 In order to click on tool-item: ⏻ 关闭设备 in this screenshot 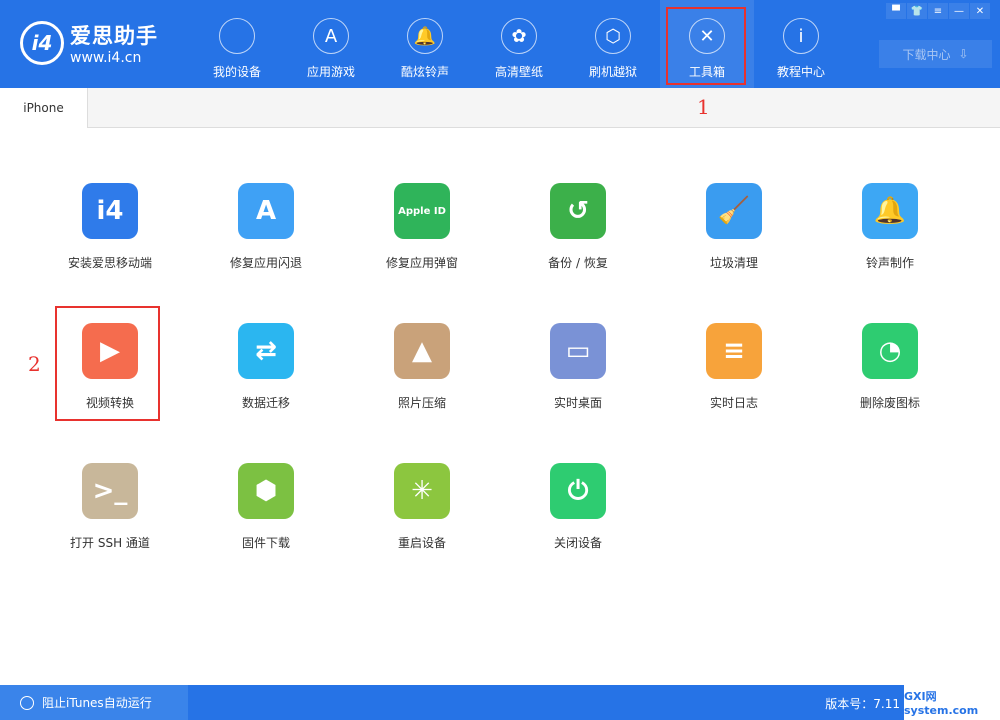, I will do `click(578, 507)`.